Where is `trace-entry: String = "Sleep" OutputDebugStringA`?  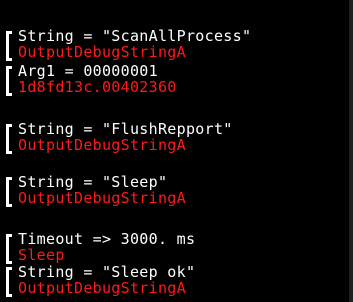
trace-entry: String = "Sleep" OutputDebugStringA is located at coordinates (176, 191).